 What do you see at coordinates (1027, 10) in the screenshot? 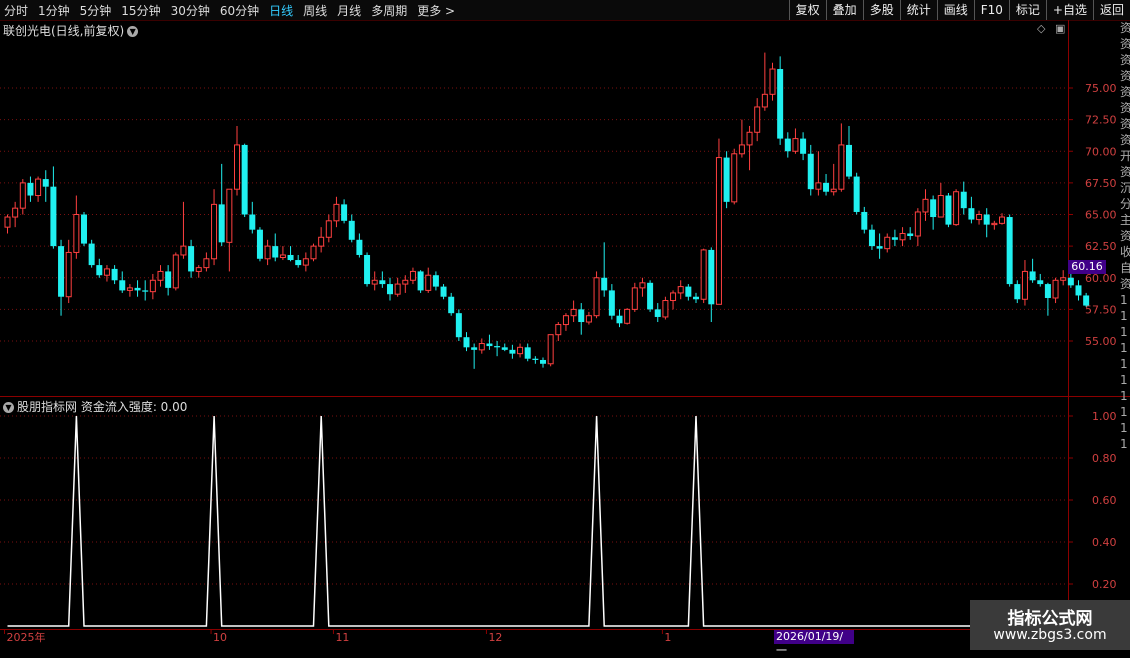
I see `toolbar-button-6: 标记` at bounding box center [1027, 10].